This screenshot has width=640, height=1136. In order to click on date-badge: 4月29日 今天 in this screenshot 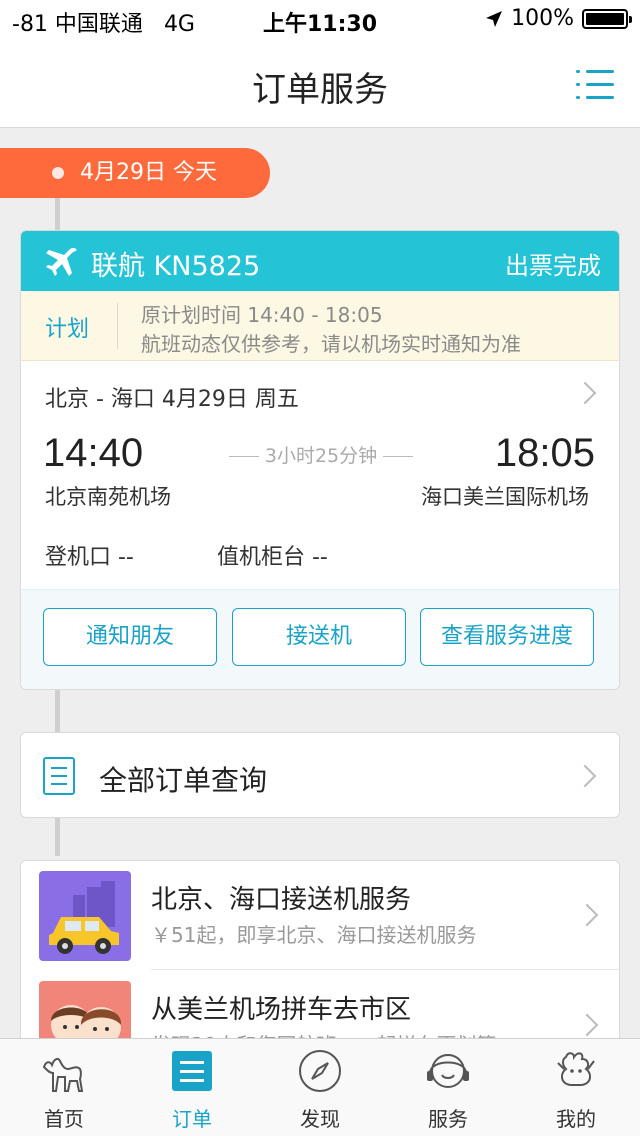, I will do `click(135, 173)`.